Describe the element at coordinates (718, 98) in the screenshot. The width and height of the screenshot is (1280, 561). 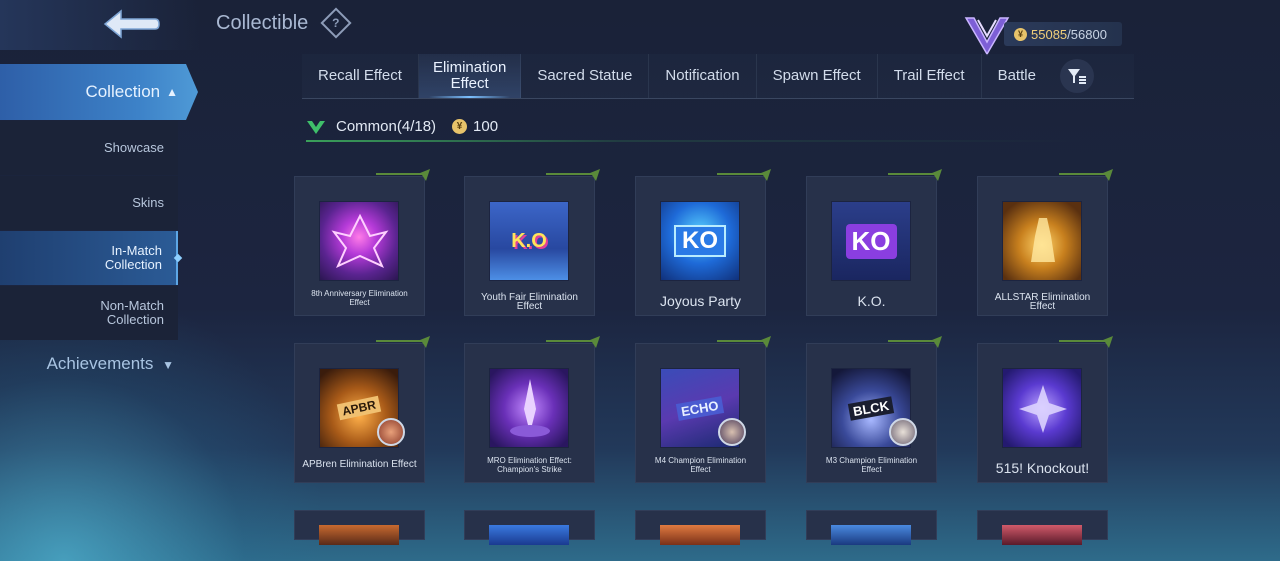
I see `tabs-divider` at that location.